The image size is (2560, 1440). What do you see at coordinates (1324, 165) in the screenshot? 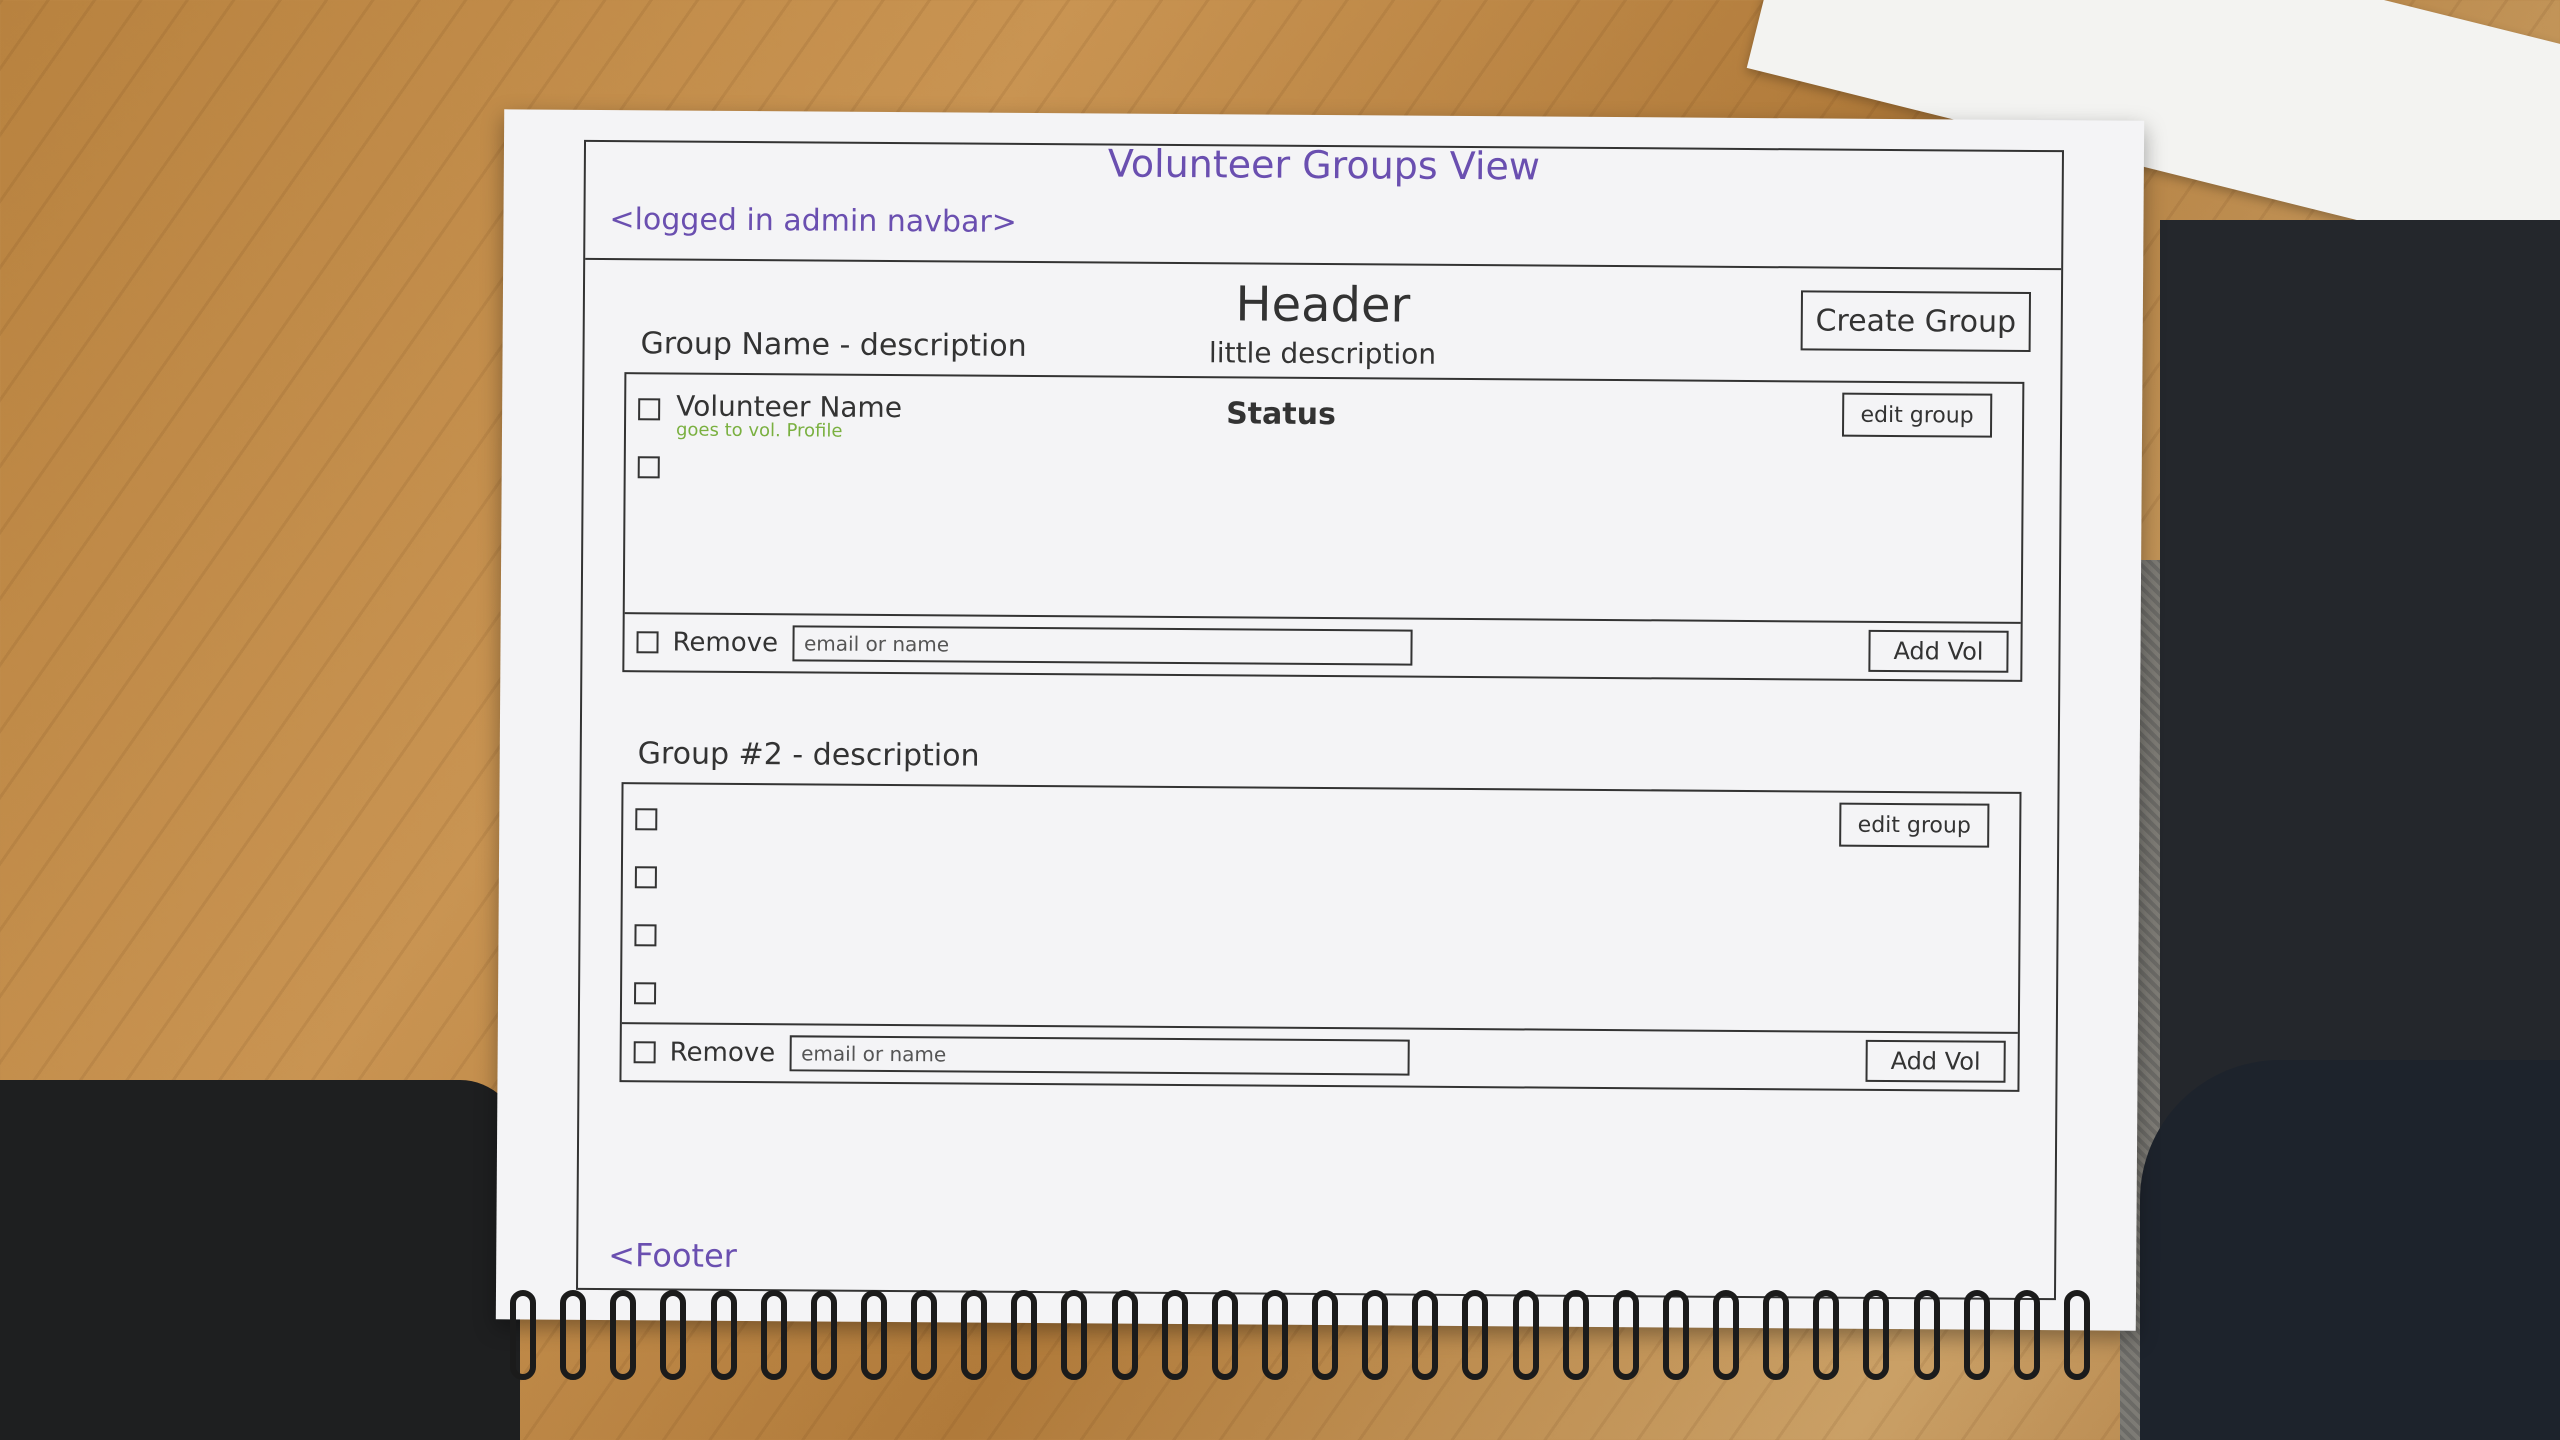
I see `page-title: Volunteer Groups View` at bounding box center [1324, 165].